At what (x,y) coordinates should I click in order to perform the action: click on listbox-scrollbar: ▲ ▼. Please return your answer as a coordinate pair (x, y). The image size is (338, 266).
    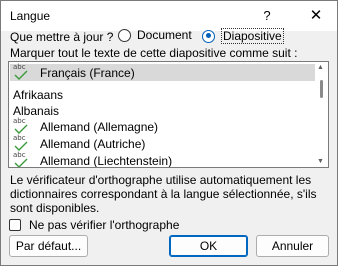
    Looking at the image, I should click on (321, 114).